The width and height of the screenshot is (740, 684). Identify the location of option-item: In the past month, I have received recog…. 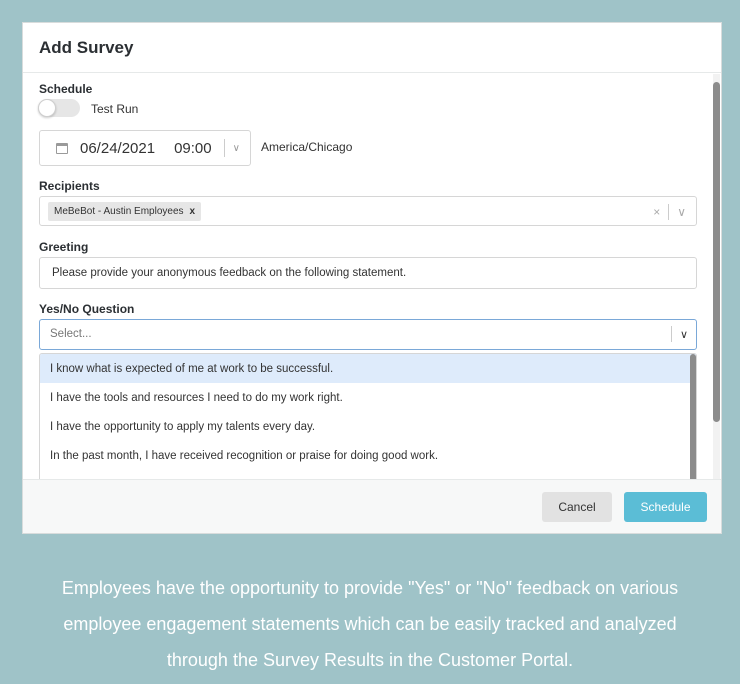
(368, 455).